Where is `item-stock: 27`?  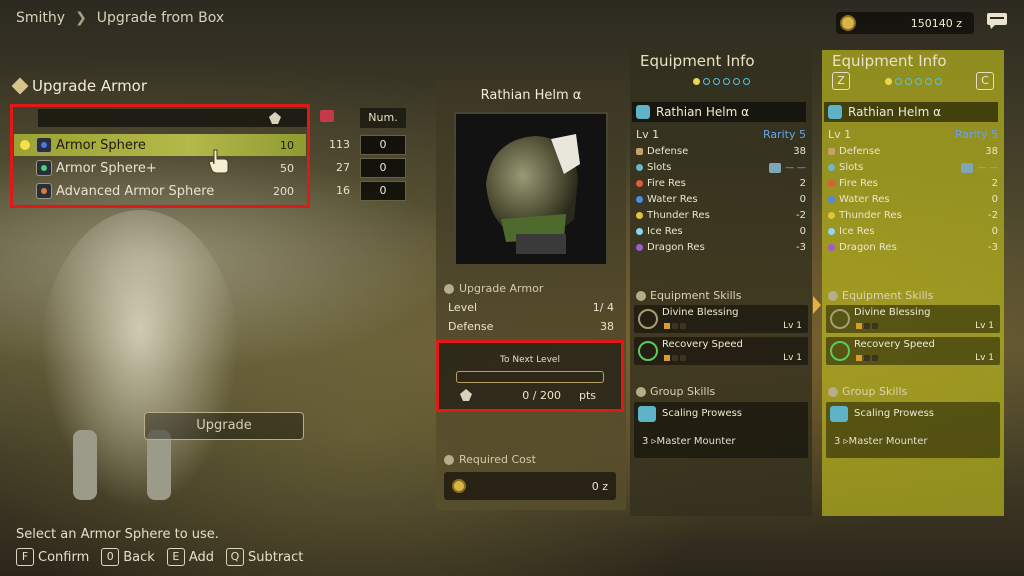
item-stock: 27 is located at coordinates (343, 167).